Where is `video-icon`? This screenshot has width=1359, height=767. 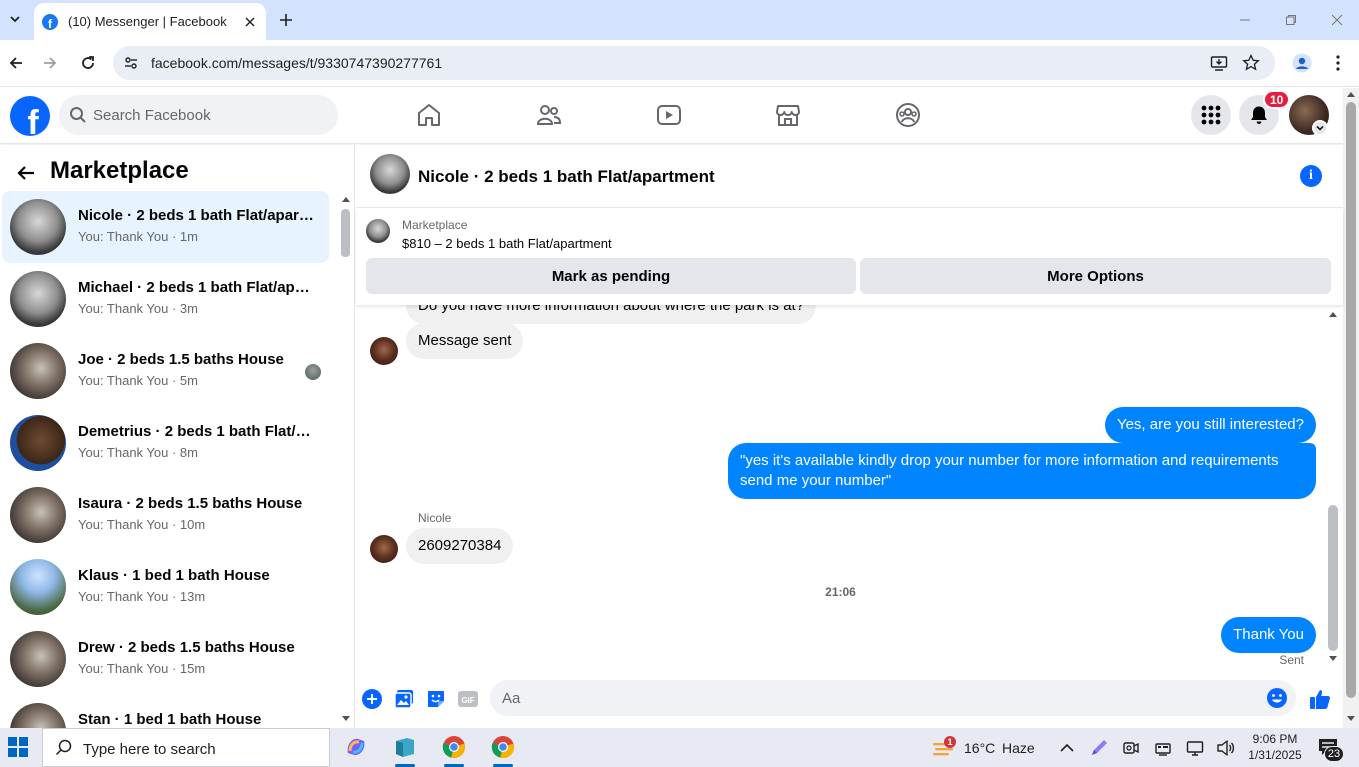
video-icon is located at coordinates (669, 115).